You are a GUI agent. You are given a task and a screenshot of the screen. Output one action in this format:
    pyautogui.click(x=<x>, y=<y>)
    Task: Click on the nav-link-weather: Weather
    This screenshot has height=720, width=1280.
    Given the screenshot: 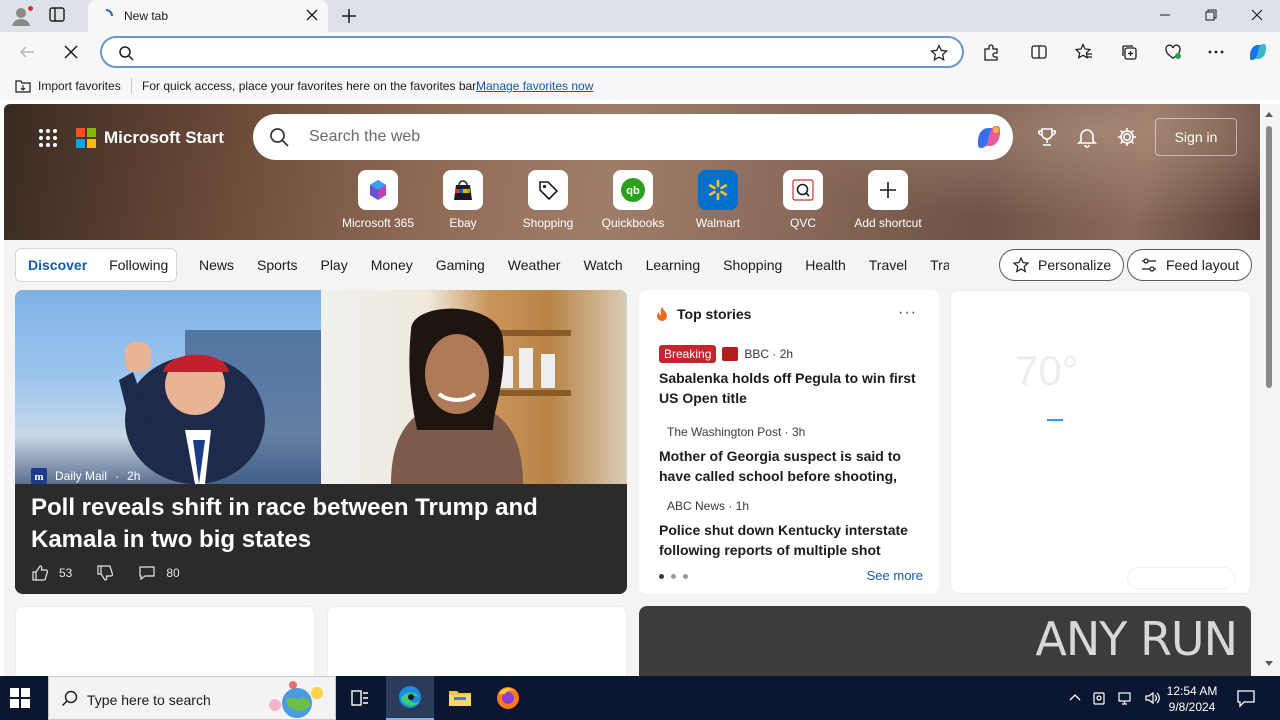 What is the action you would take?
    pyautogui.click(x=534, y=265)
    